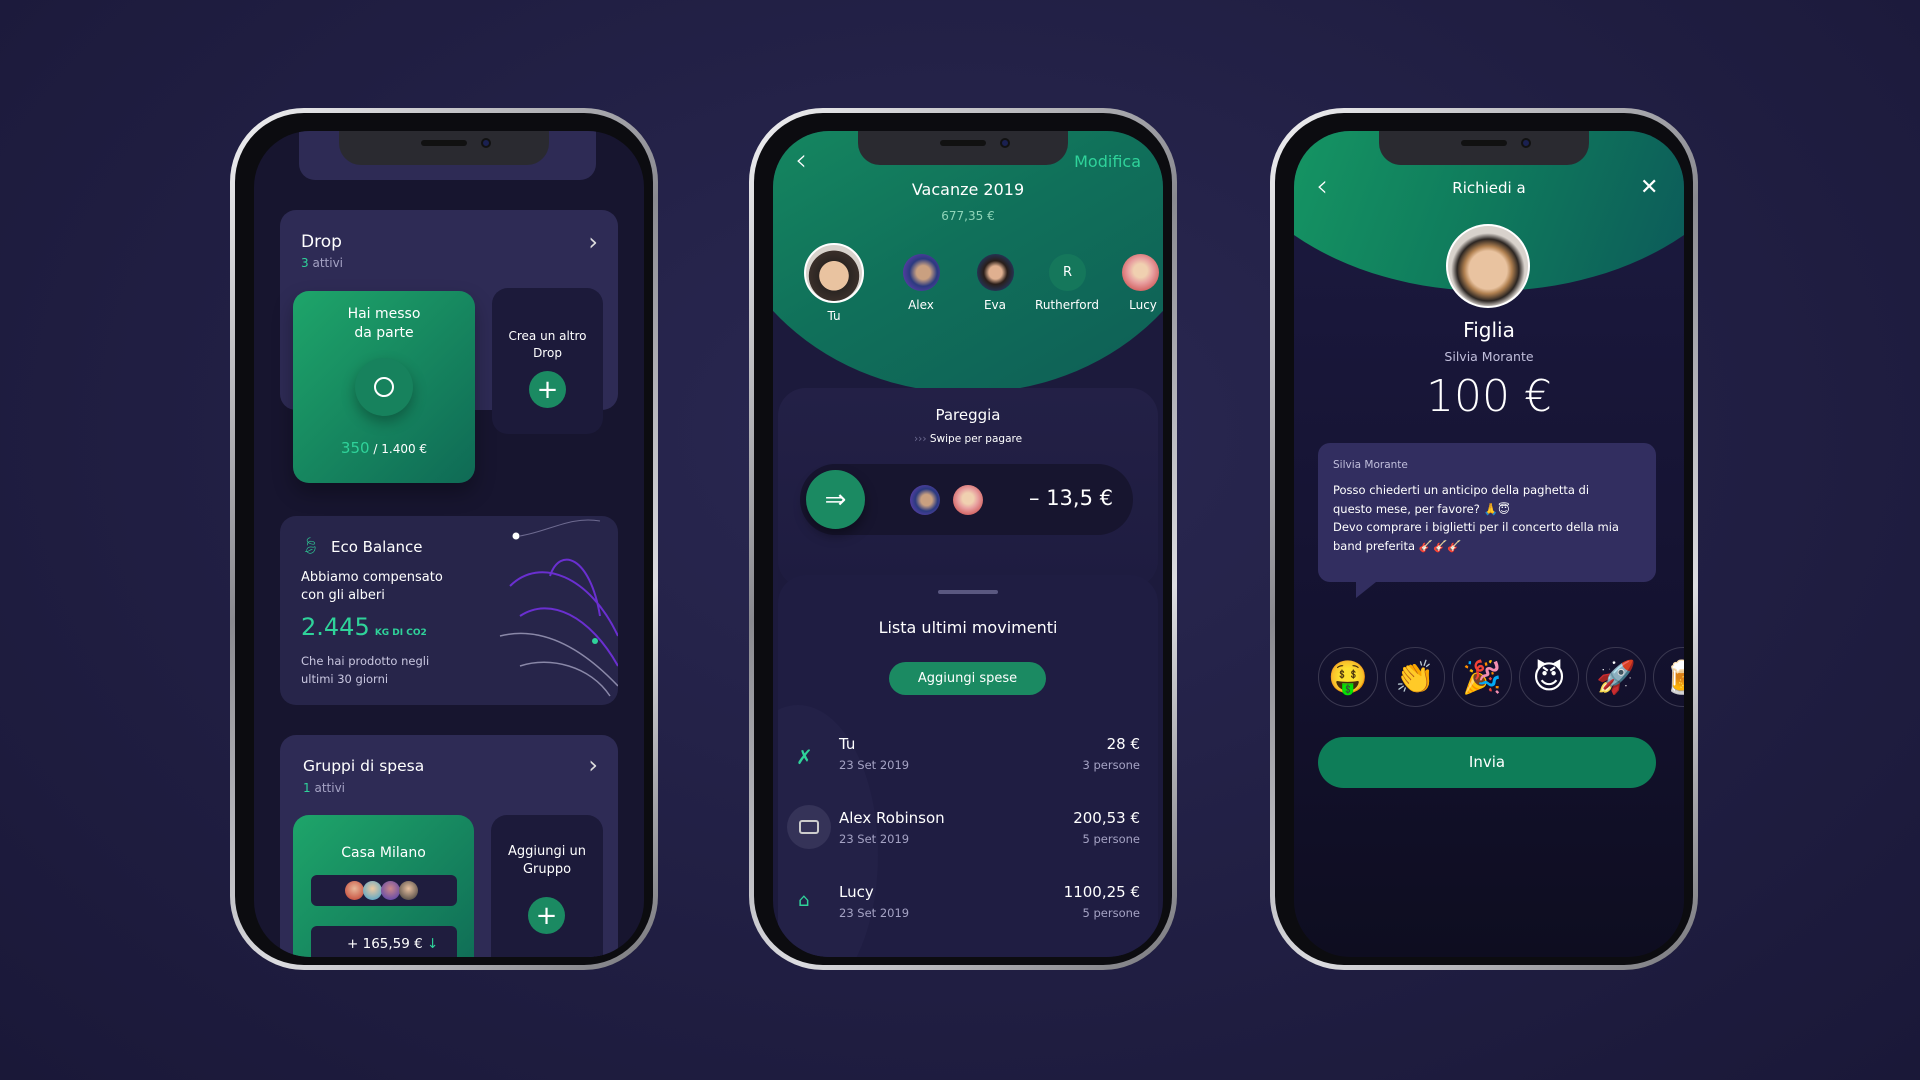  Describe the element at coordinates (547, 886) in the screenshot. I see `add-group-card: Aggiungi un Gruppo +` at that location.